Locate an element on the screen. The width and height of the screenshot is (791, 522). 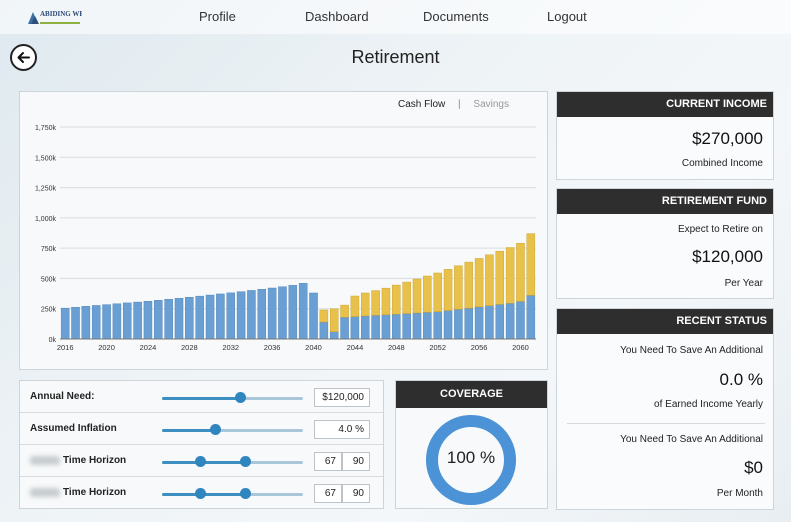
annual-need-slider is located at coordinates (232, 398).